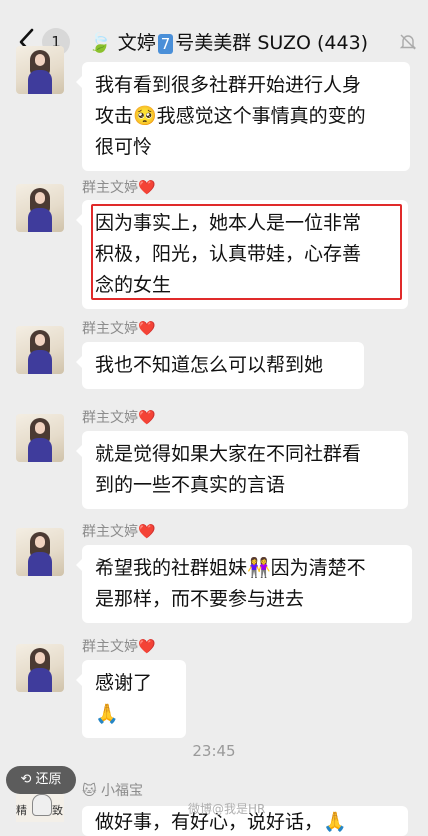 This screenshot has height=836, width=428. What do you see at coordinates (408, 42) in the screenshot?
I see `mute-bell-icon` at bounding box center [408, 42].